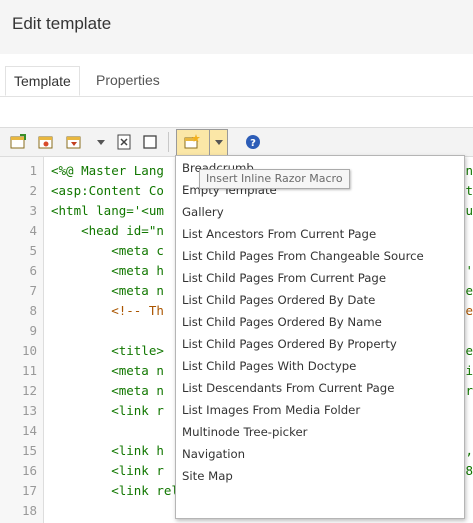  What do you see at coordinates (33, 250) in the screenshot?
I see `line-number: 5` at bounding box center [33, 250].